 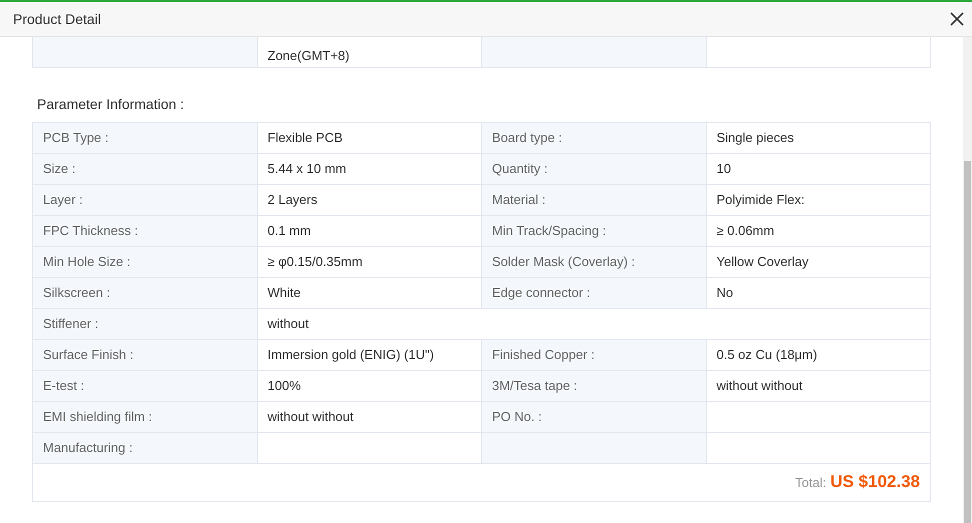 I want to click on value-cell: Polyimide Flex:, so click(x=818, y=199).